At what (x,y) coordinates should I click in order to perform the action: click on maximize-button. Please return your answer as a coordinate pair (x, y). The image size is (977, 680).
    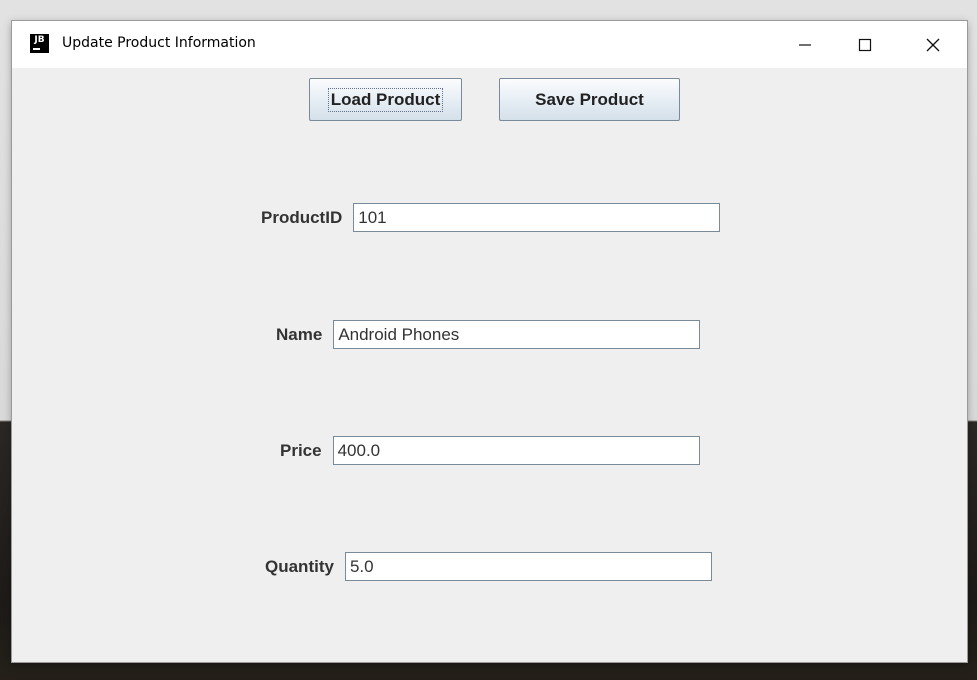
    Looking at the image, I should click on (865, 44).